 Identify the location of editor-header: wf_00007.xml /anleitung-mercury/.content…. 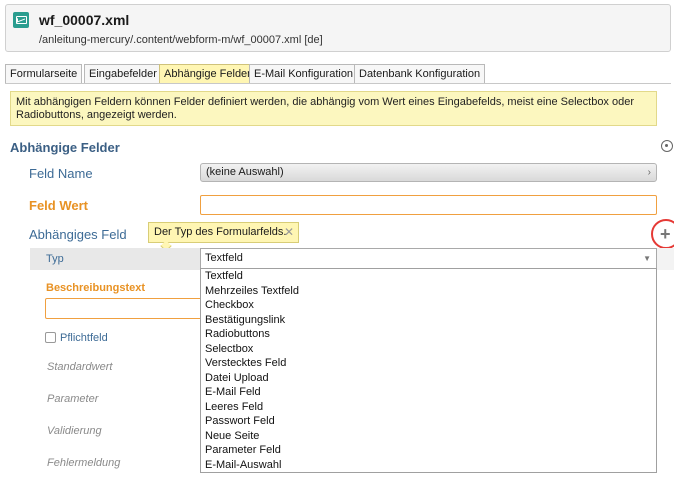
(338, 28).